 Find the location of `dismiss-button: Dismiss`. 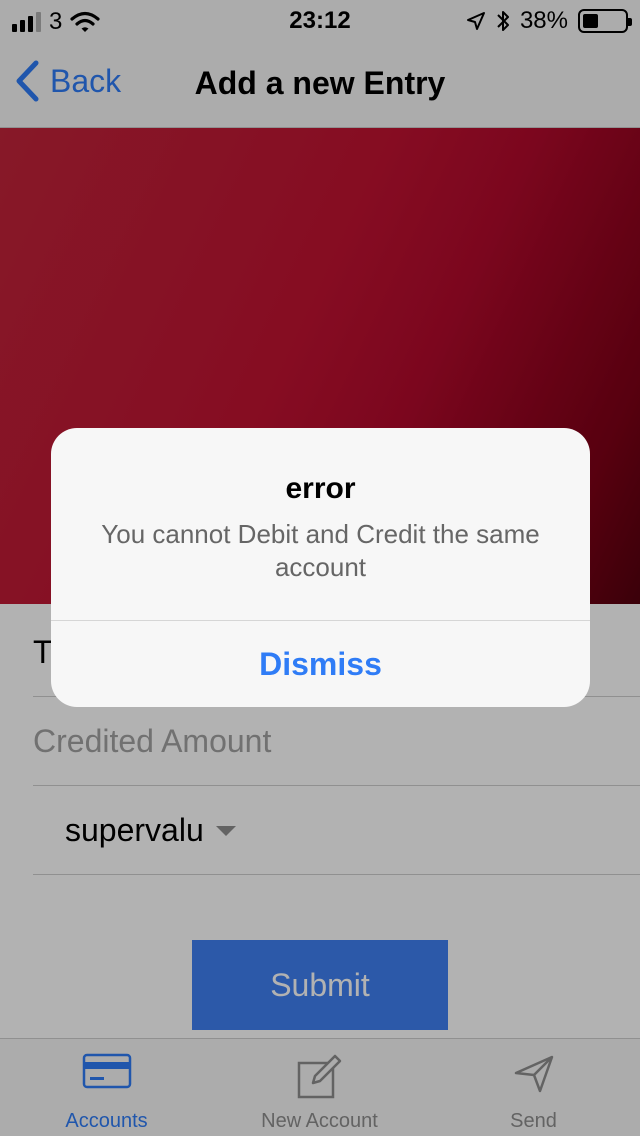

dismiss-button: Dismiss is located at coordinates (320, 664).